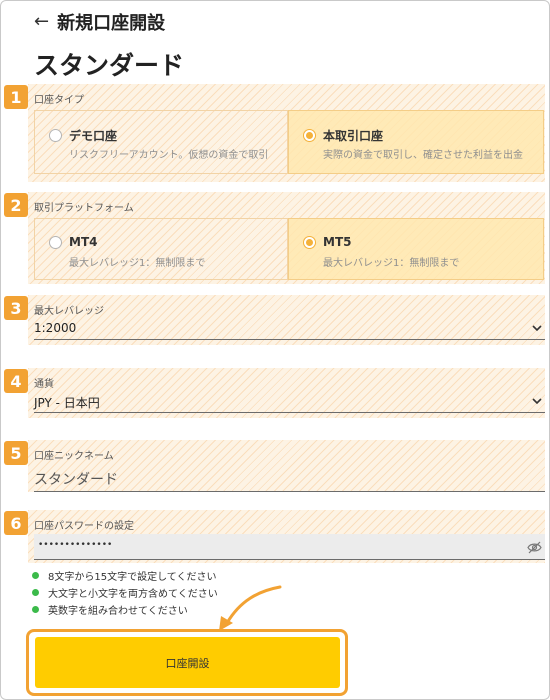  What do you see at coordinates (16, 205) in the screenshot?
I see `step-badge-2: 2` at bounding box center [16, 205].